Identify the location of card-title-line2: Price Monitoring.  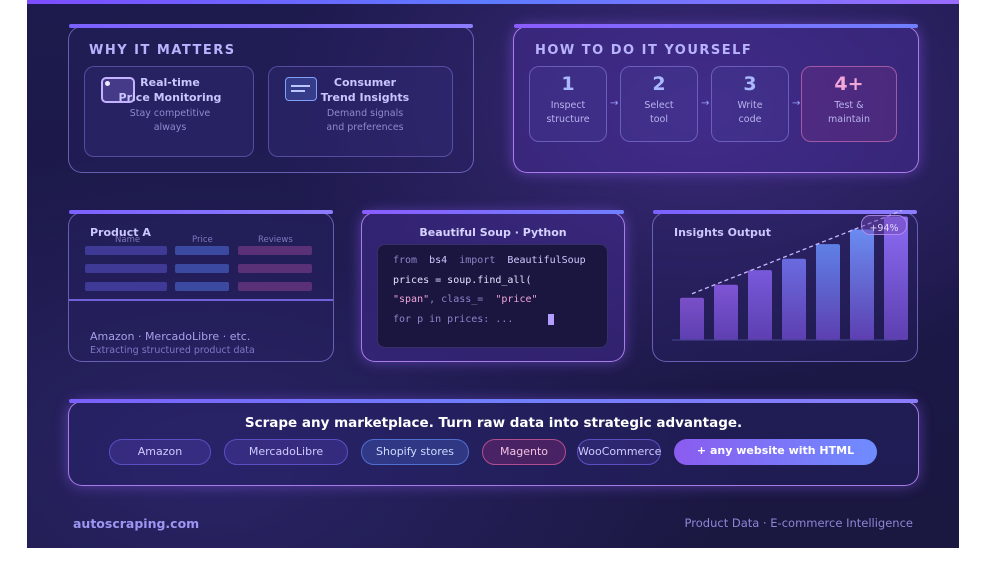
(170, 97).